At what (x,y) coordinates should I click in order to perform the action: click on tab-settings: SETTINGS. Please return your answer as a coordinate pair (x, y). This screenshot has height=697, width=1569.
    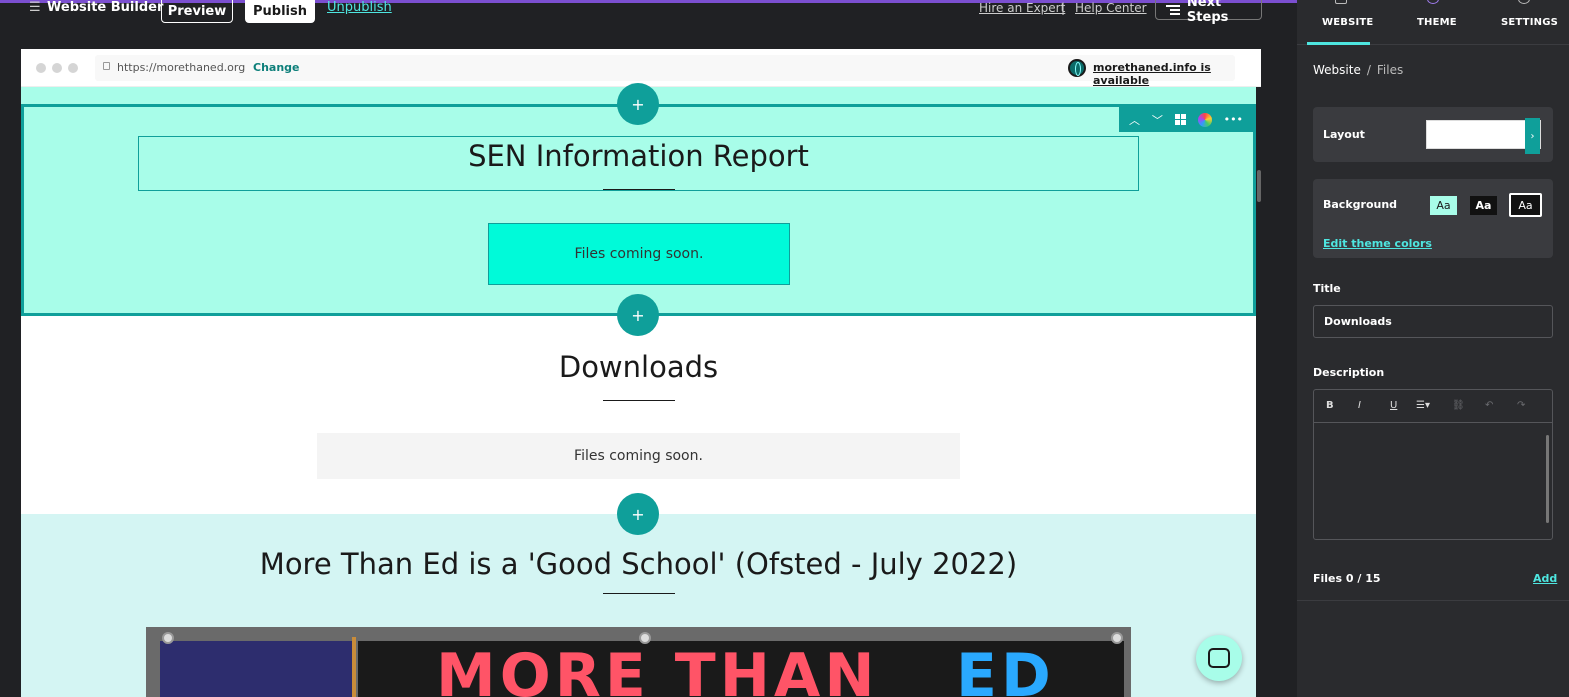
    Looking at the image, I should click on (1529, 22).